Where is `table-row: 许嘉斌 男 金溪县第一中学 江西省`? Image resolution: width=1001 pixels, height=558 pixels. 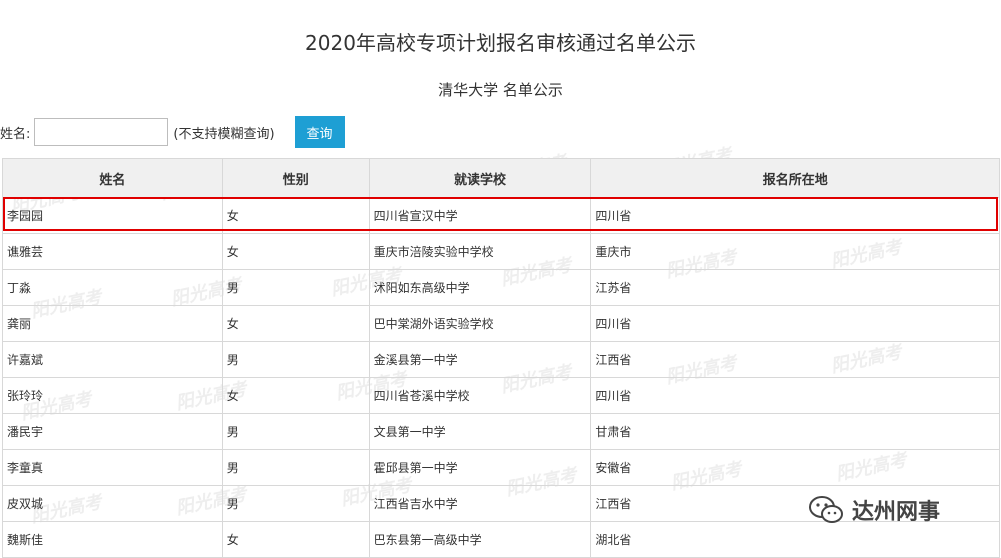 table-row: 许嘉斌 男 金溪县第一中学 江西省 is located at coordinates (501, 359).